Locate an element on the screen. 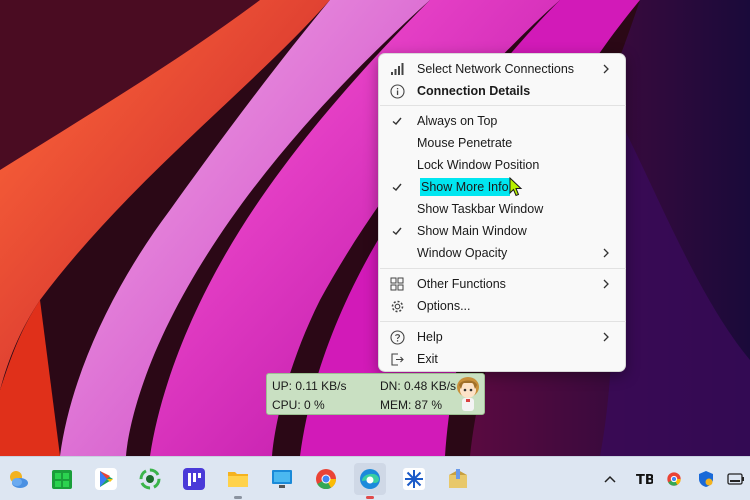 This screenshot has width=750, height=500. menu-item-show-main-window: Show Main Window is located at coordinates (503, 231).